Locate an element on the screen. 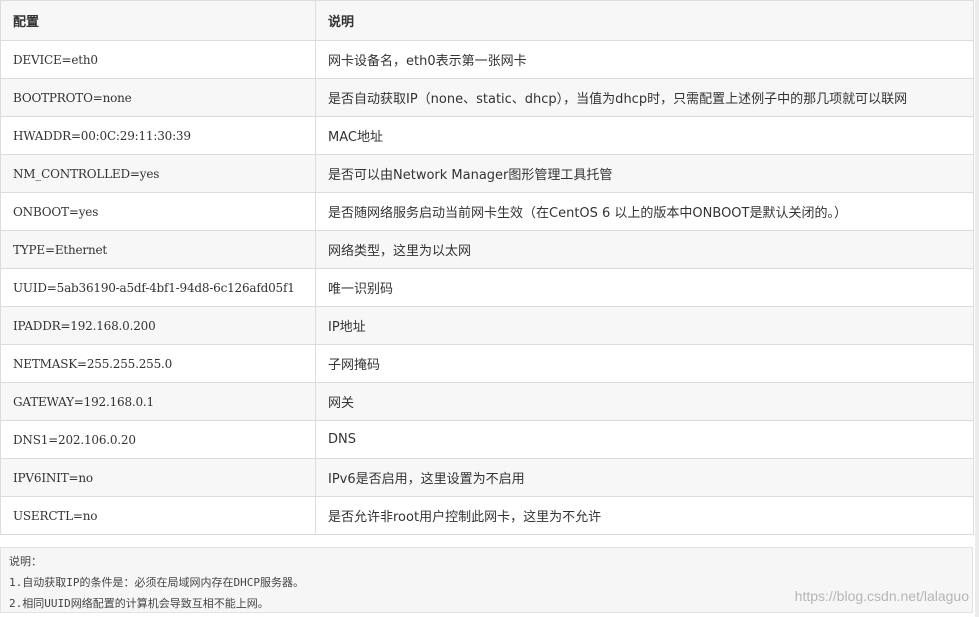 This screenshot has width=979, height=617. config-description-cell: 网关 is located at coordinates (644, 401).